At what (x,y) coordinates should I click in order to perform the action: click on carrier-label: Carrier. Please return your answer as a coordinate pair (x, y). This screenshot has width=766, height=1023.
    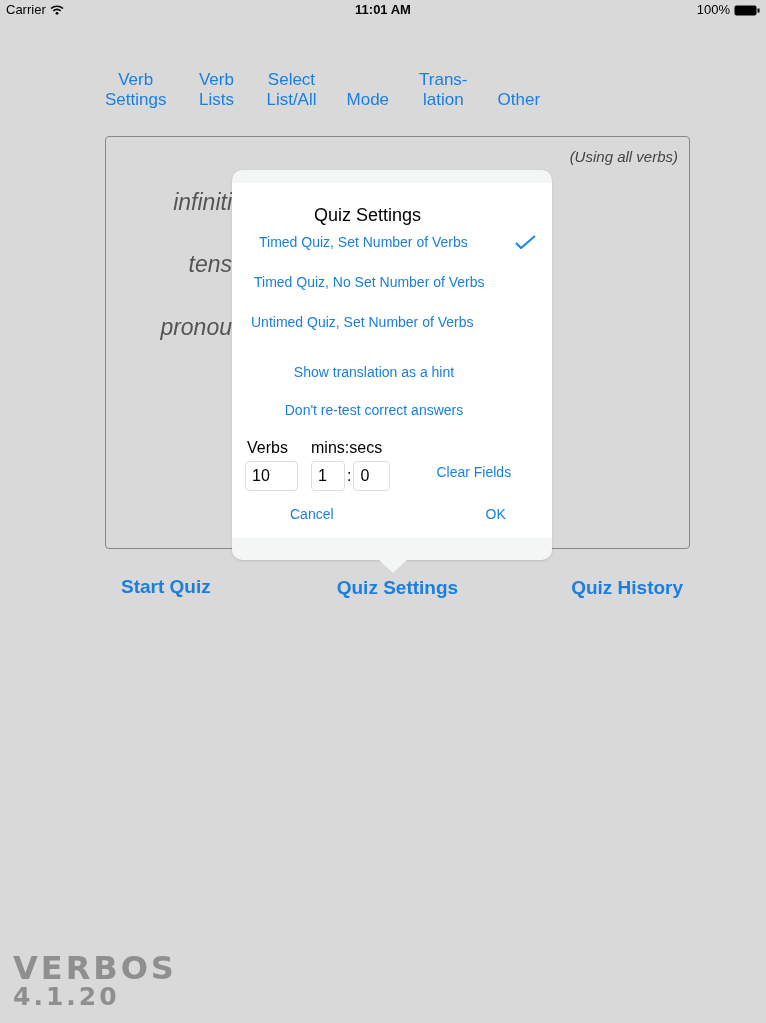
    Looking at the image, I should click on (26, 10).